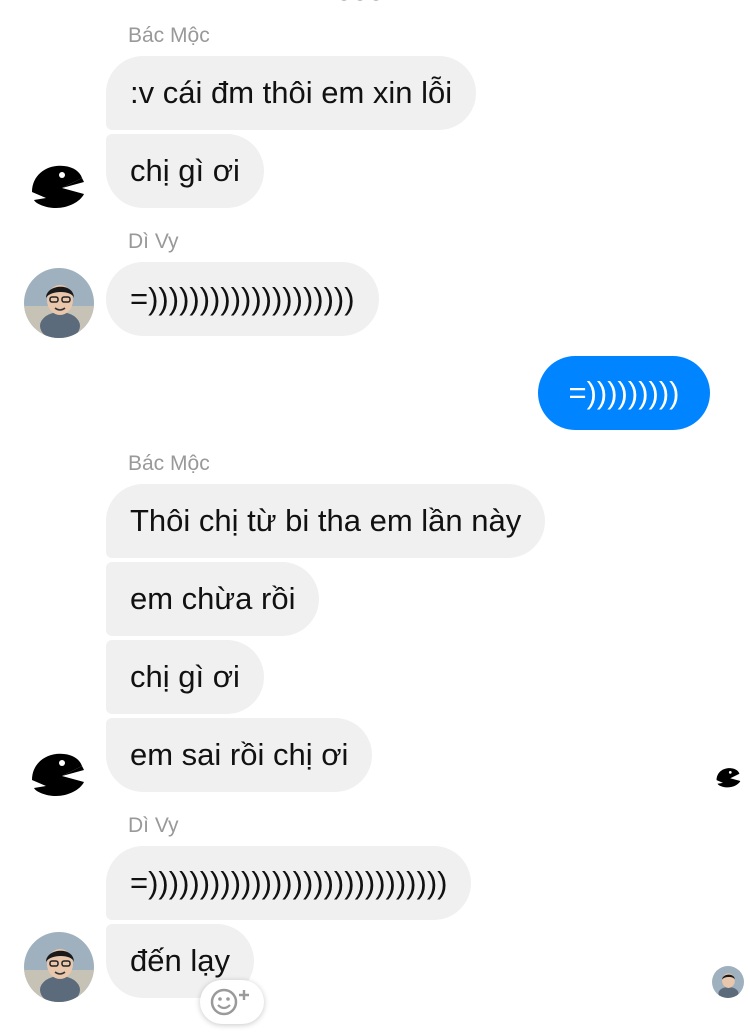  Describe the element at coordinates (728, 982) in the screenshot. I see `read-receipt-avatar` at that location.